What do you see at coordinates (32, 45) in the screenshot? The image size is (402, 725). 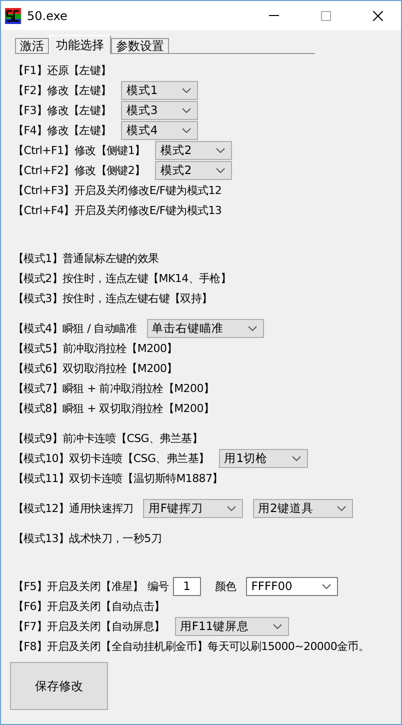 I see `tab: 激活` at bounding box center [32, 45].